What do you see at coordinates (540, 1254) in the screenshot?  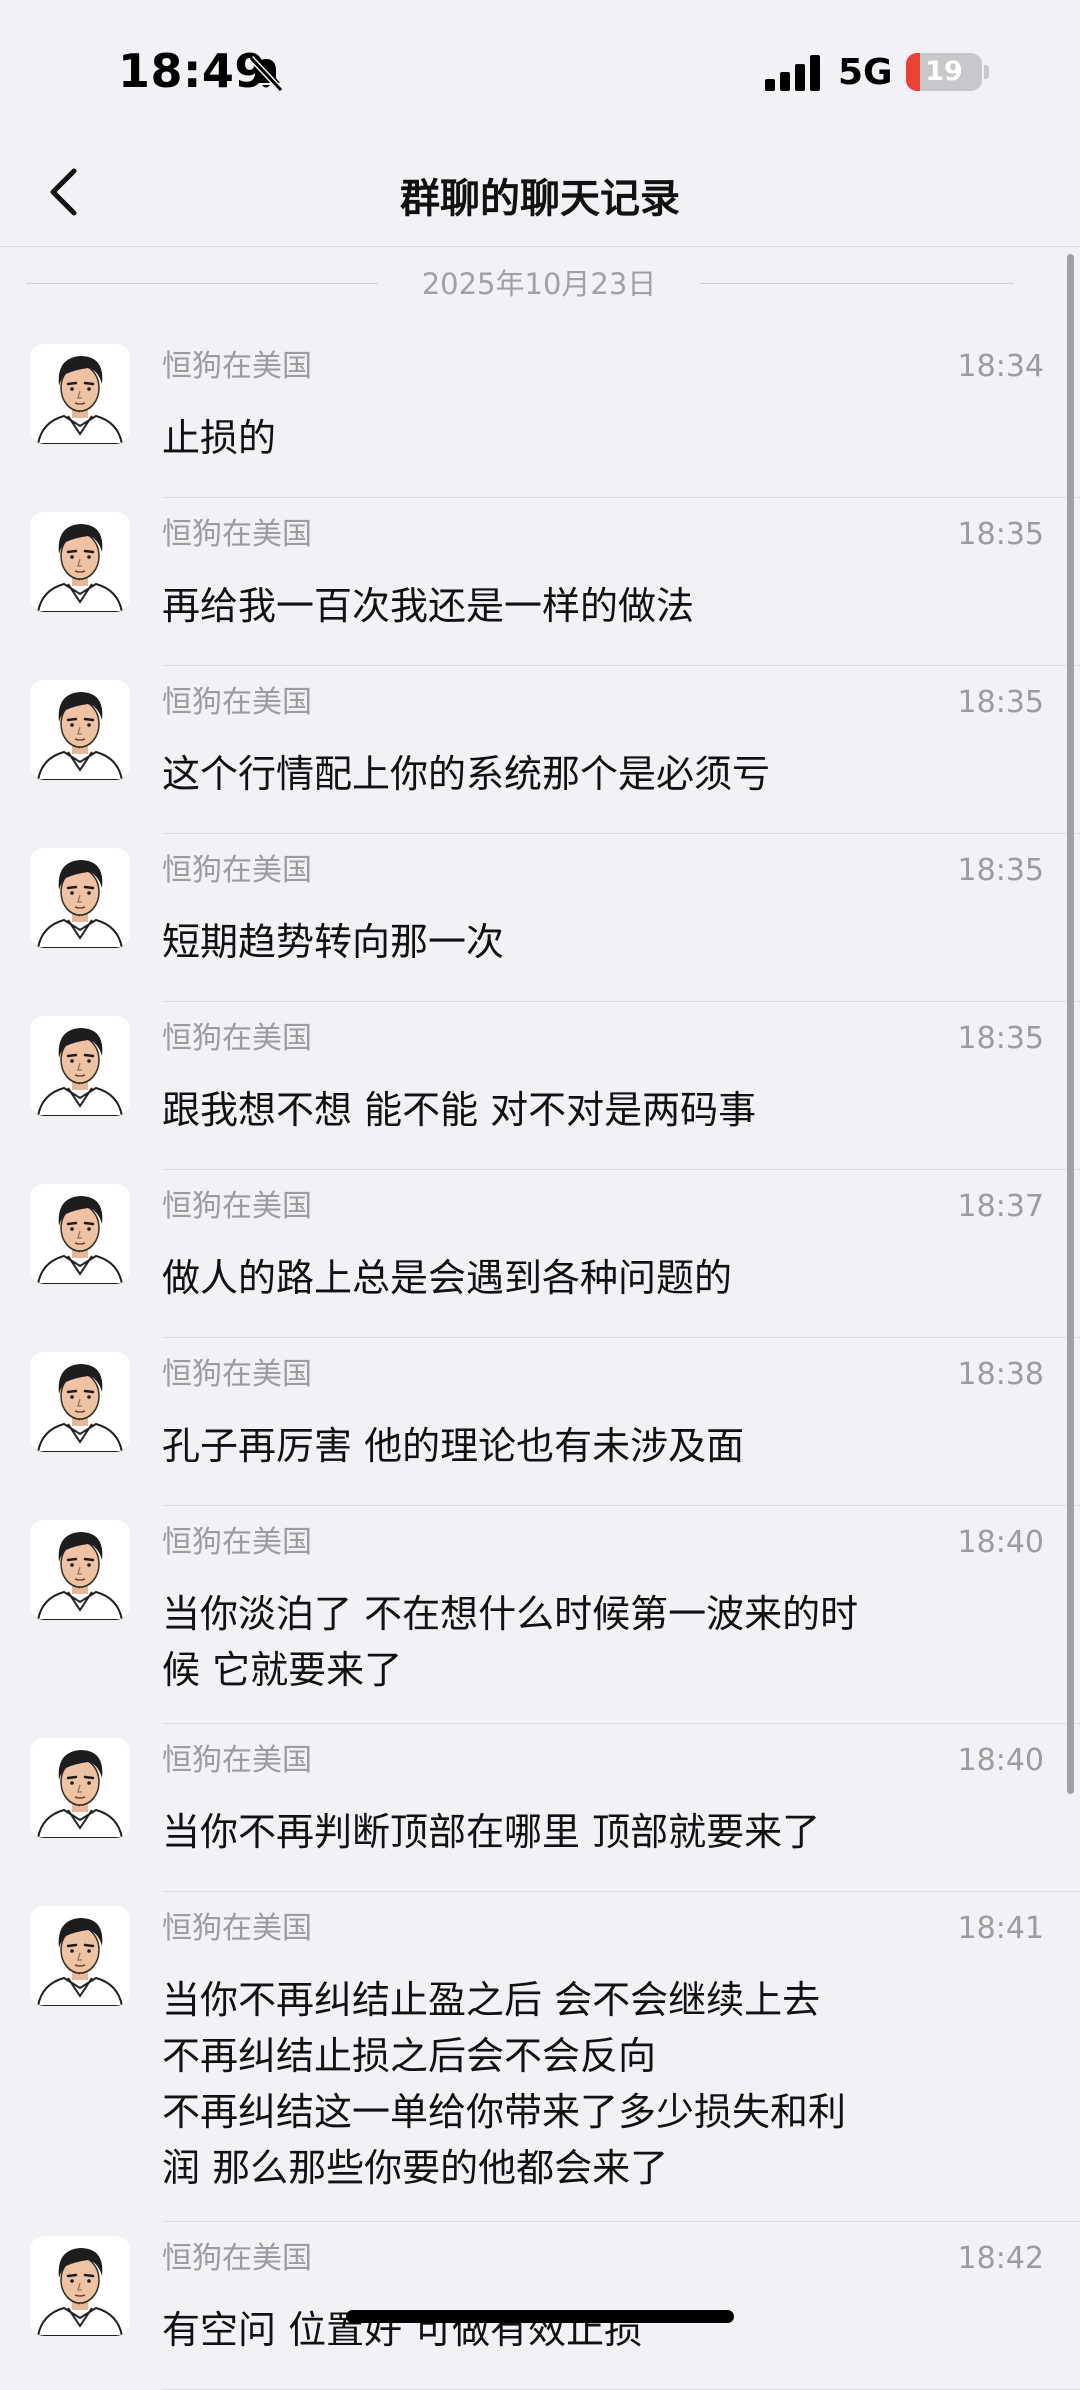 I see `message-item: 恒狗在美国 18:37 做人的路上总是会遇到各种问题的` at bounding box center [540, 1254].